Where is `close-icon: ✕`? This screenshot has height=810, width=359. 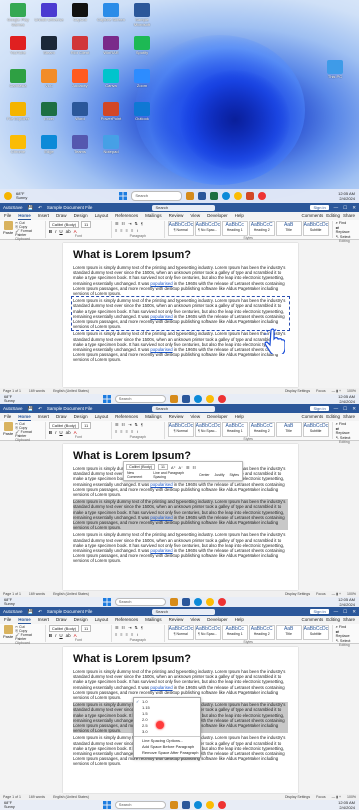 close-icon: ✕ is located at coordinates (354, 612).